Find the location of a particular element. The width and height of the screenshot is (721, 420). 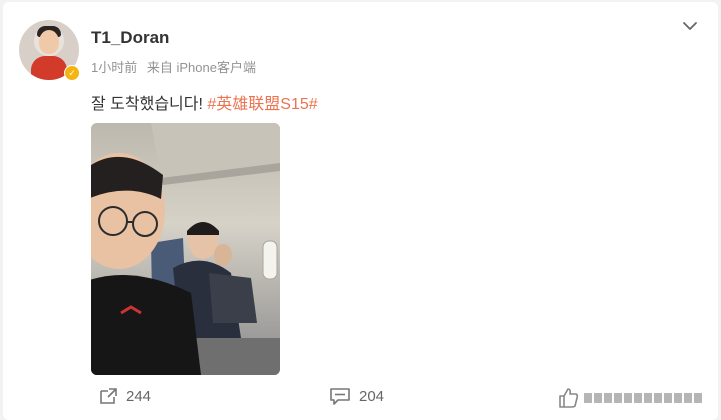

avatar-body is located at coordinates (49, 68).